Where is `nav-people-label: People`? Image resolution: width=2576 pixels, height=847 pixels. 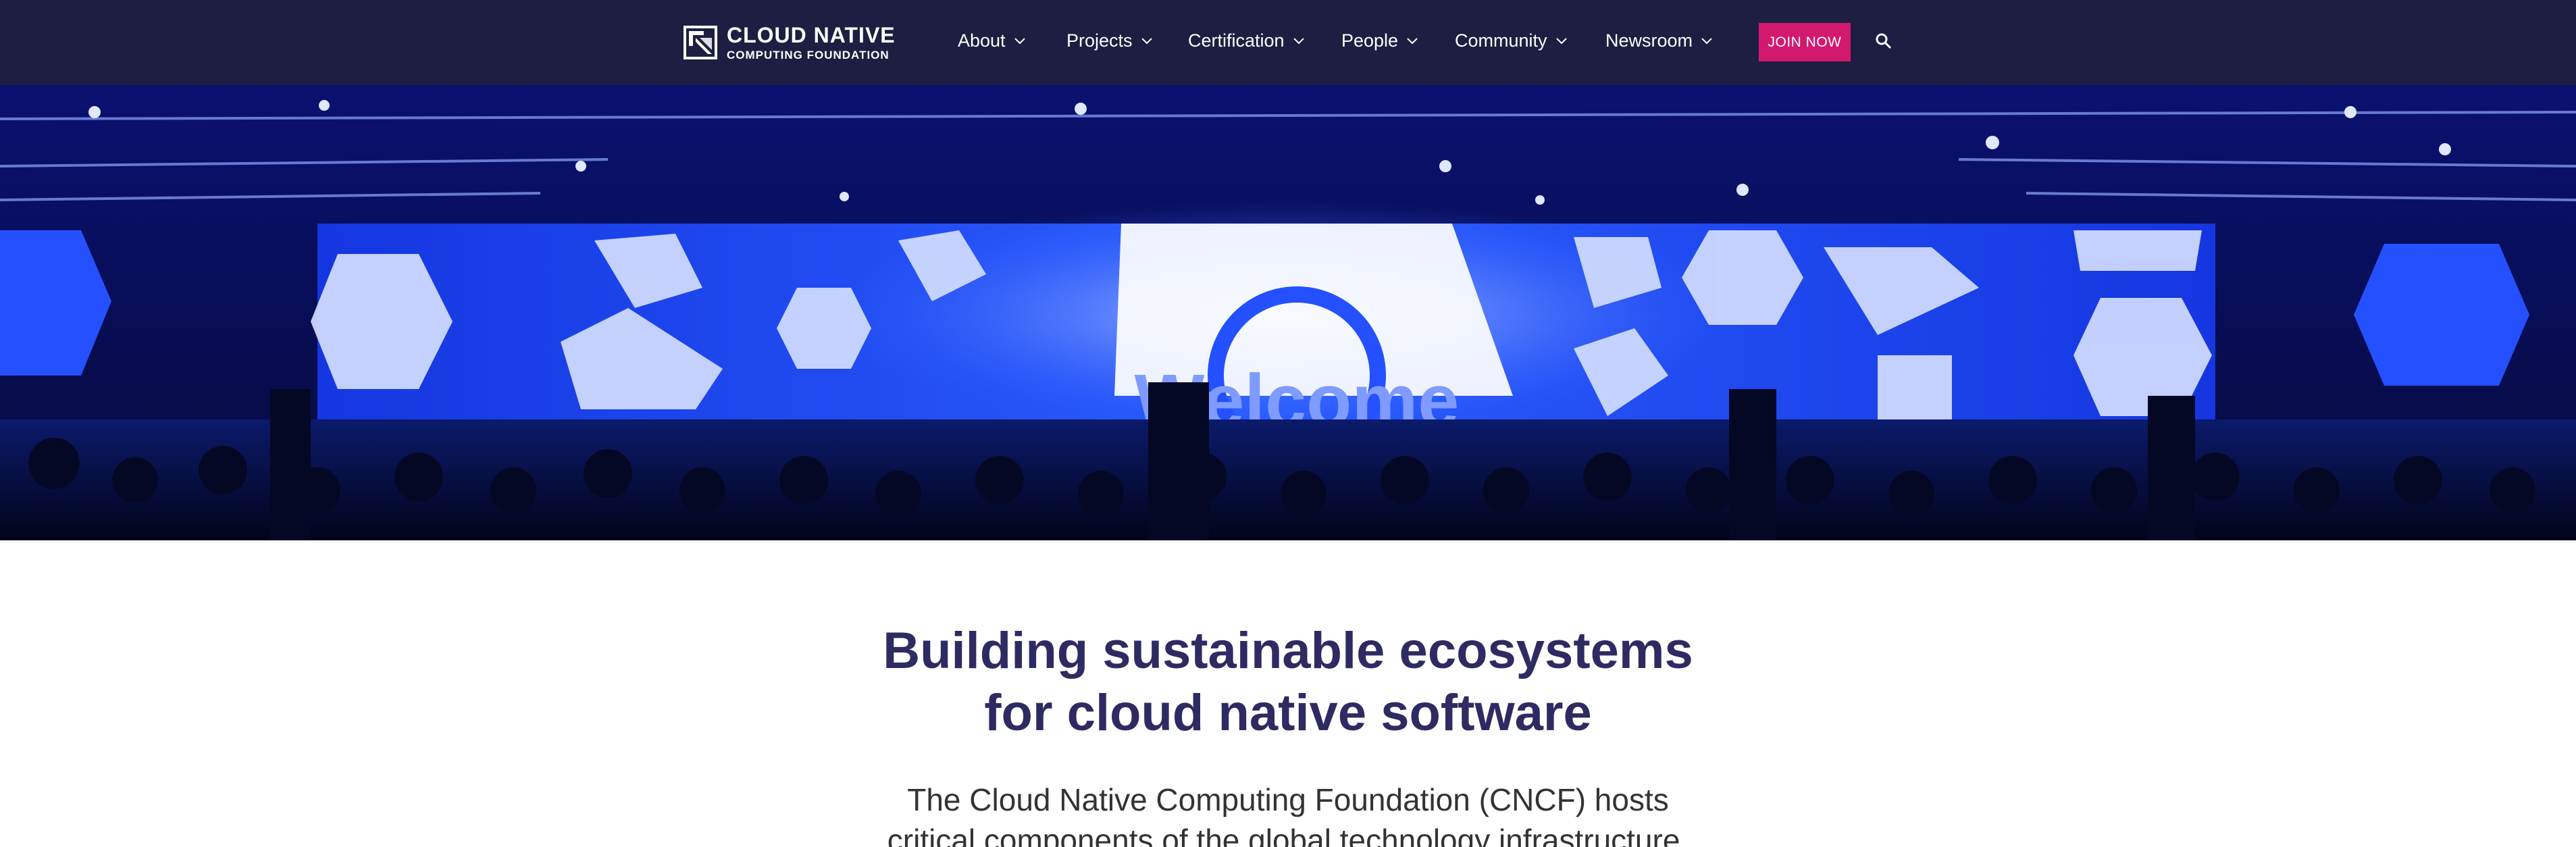 nav-people-label: People is located at coordinates (1370, 40).